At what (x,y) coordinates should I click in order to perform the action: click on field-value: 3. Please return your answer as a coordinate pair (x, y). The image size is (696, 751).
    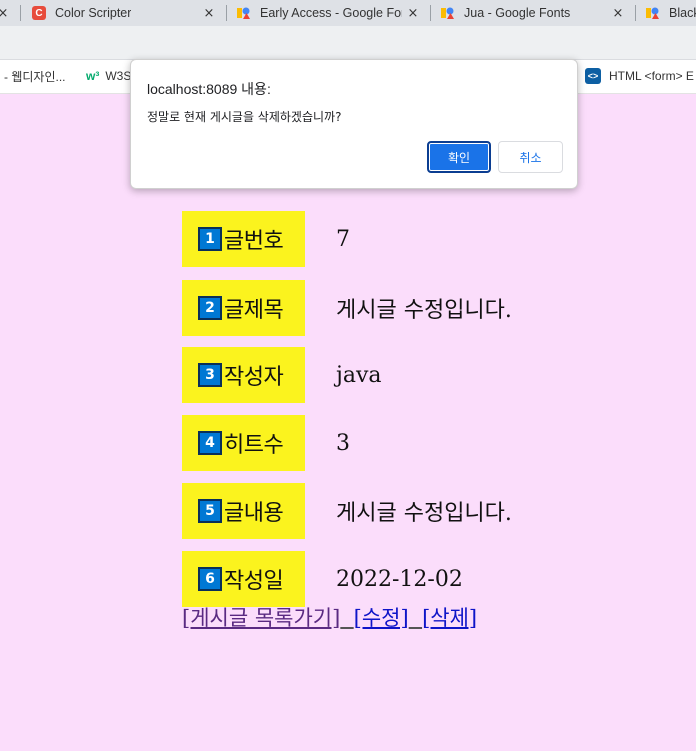
    Looking at the image, I should click on (343, 443).